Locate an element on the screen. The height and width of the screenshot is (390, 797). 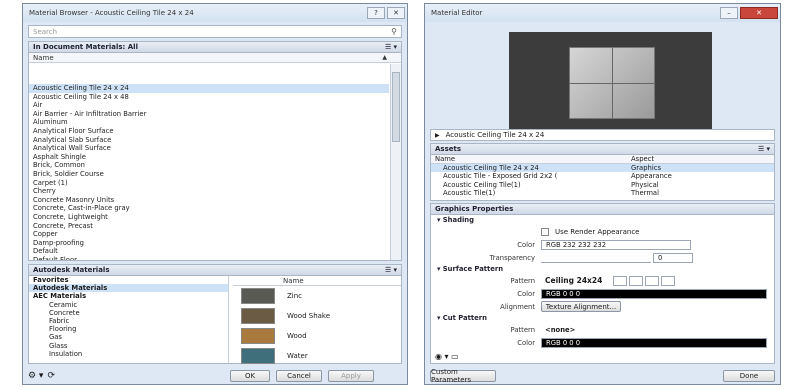
surface-pattern-field: Ceiling 24x24 is located at coordinates (576, 280).